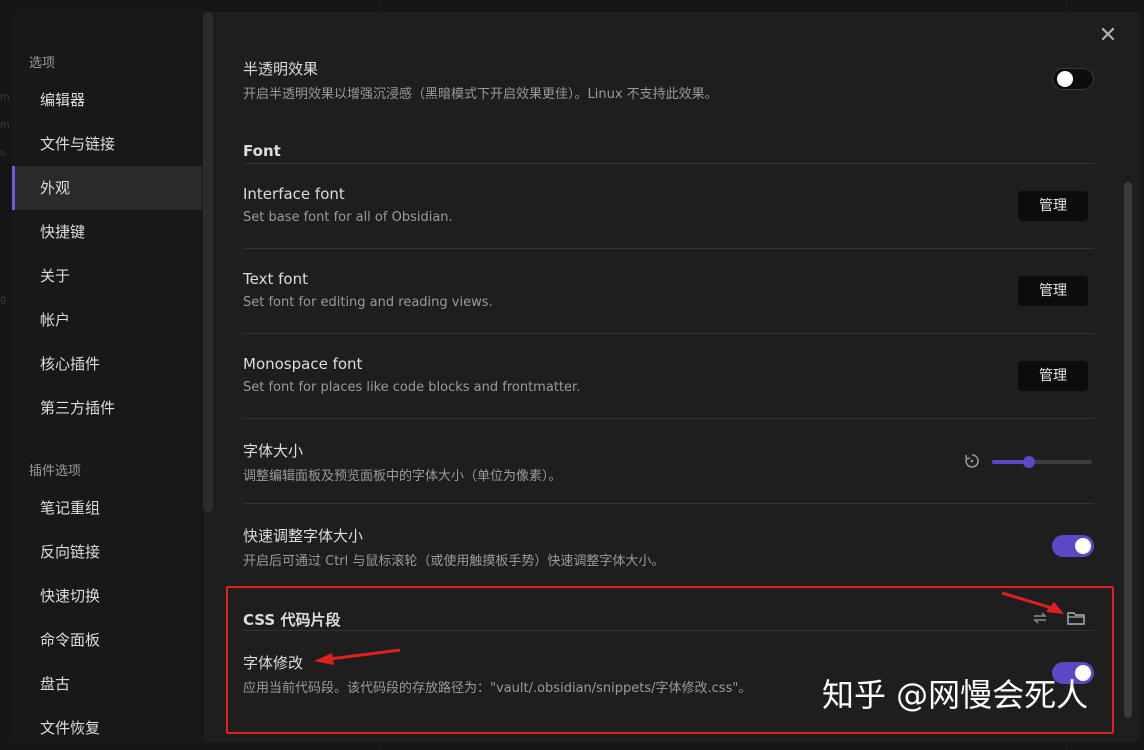 The width and height of the screenshot is (1144, 750). I want to click on watermark: 知乎 @网慢会死人, so click(955, 695).